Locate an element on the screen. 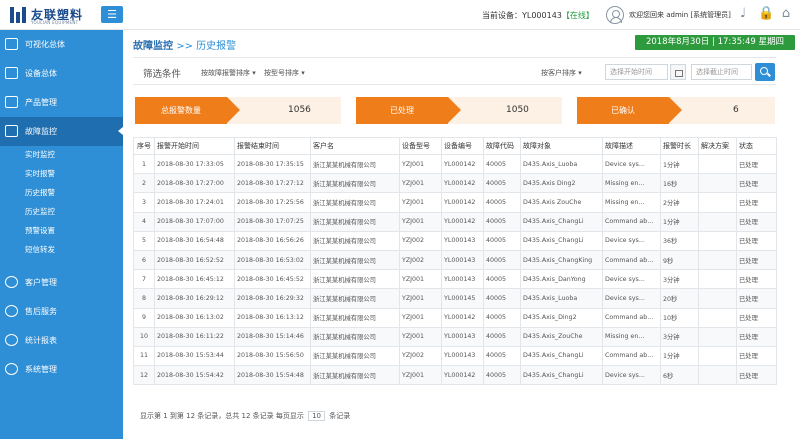 The image size is (800, 439). sidebar-item-fault-monitor: 故障监控 is located at coordinates (61, 131).